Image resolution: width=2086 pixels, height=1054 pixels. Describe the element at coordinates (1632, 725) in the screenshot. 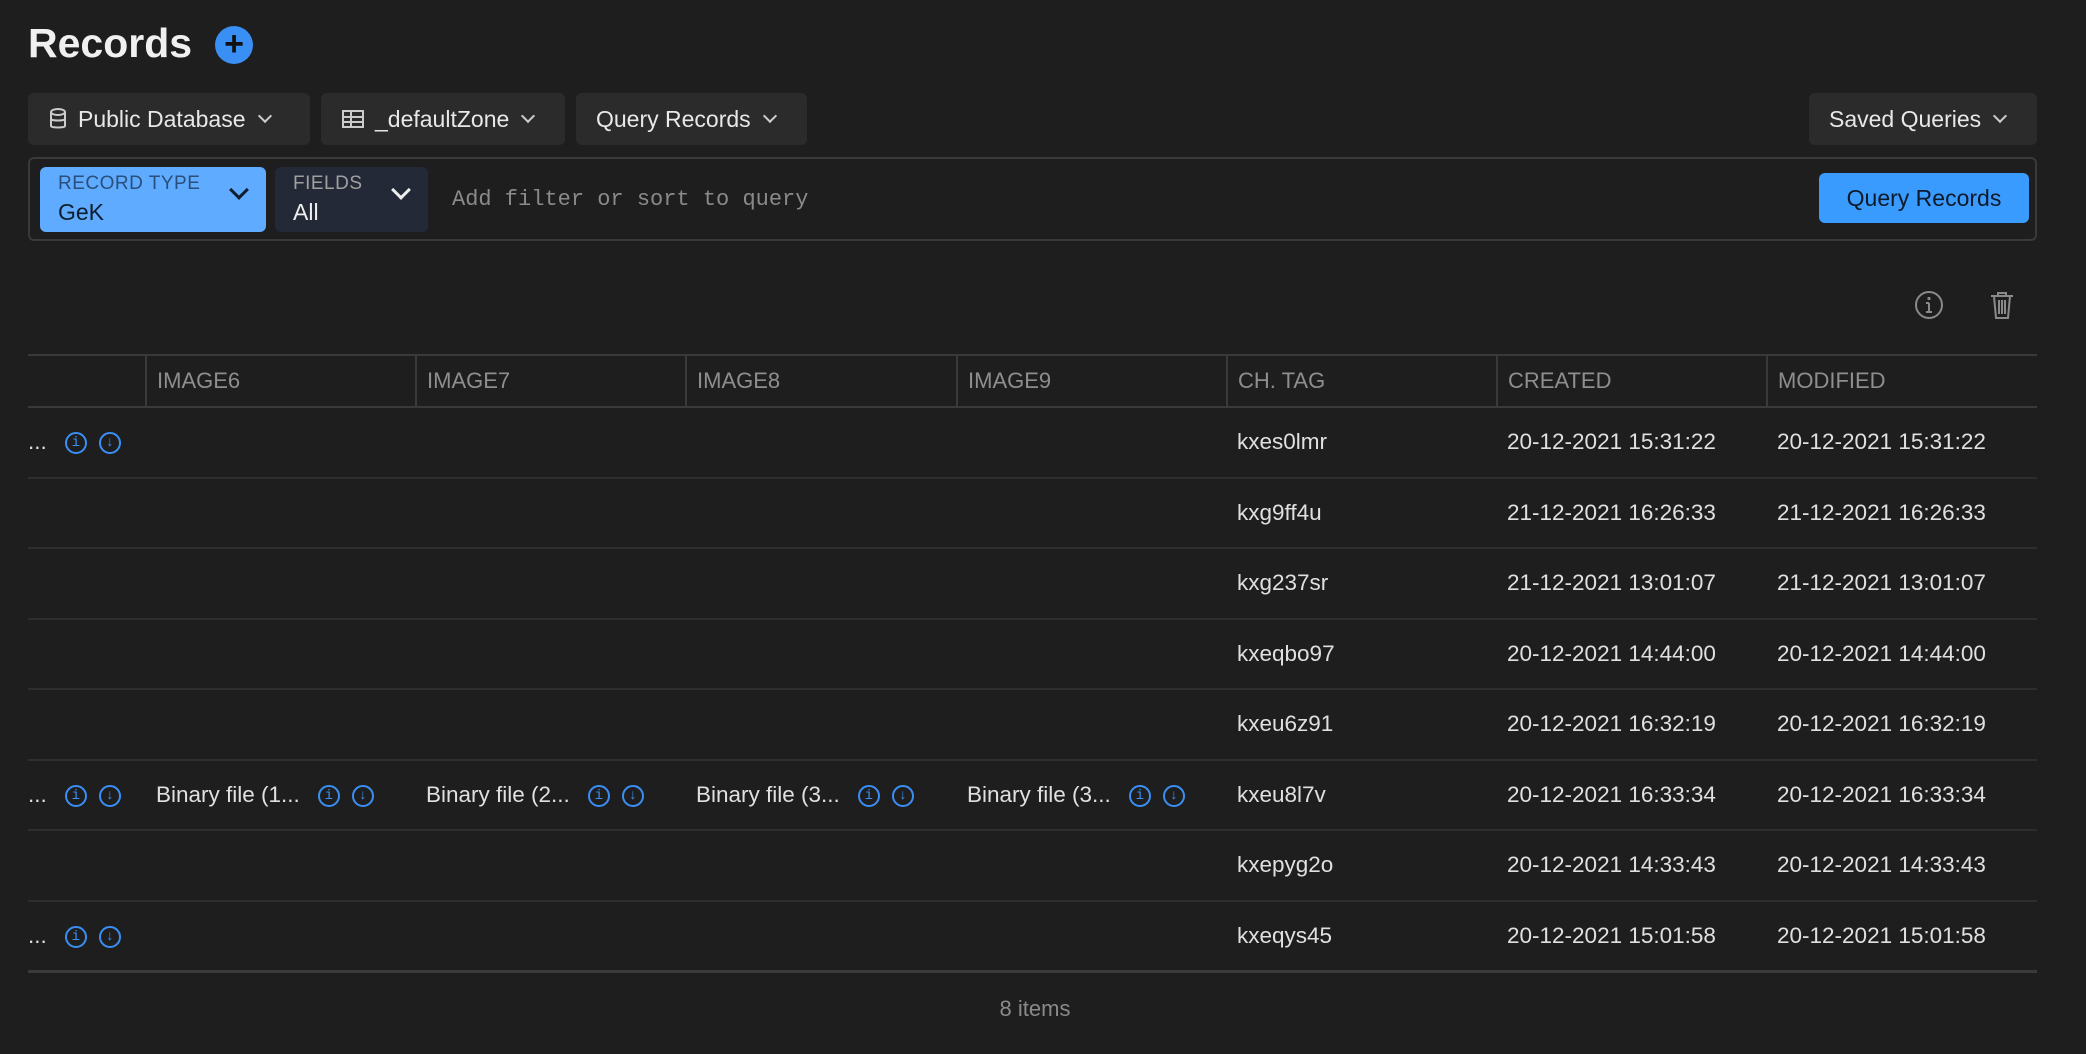

I see `created-cell: 20-12-2021 16:32:19` at that location.